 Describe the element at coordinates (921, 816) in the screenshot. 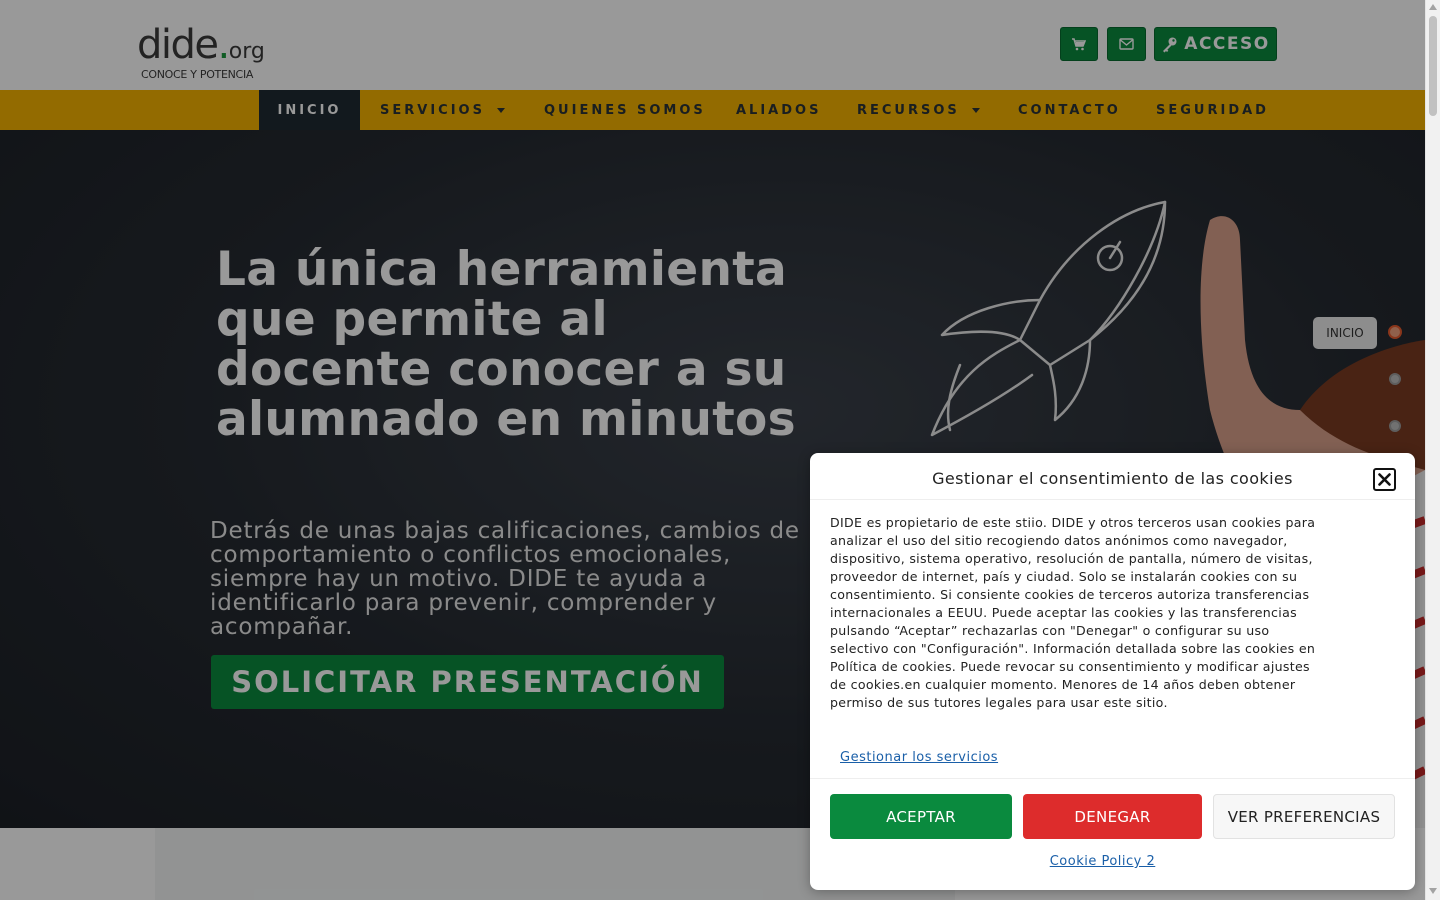

I see `accept-cookies-button: ACEPTAR` at that location.